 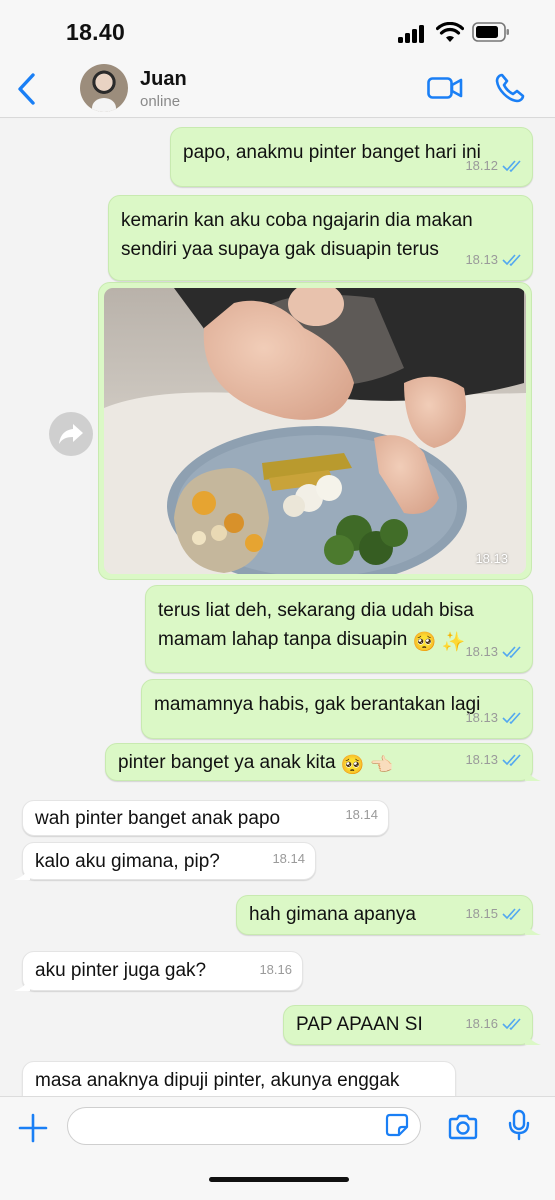 I want to click on signal-icon, so click(x=413, y=34).